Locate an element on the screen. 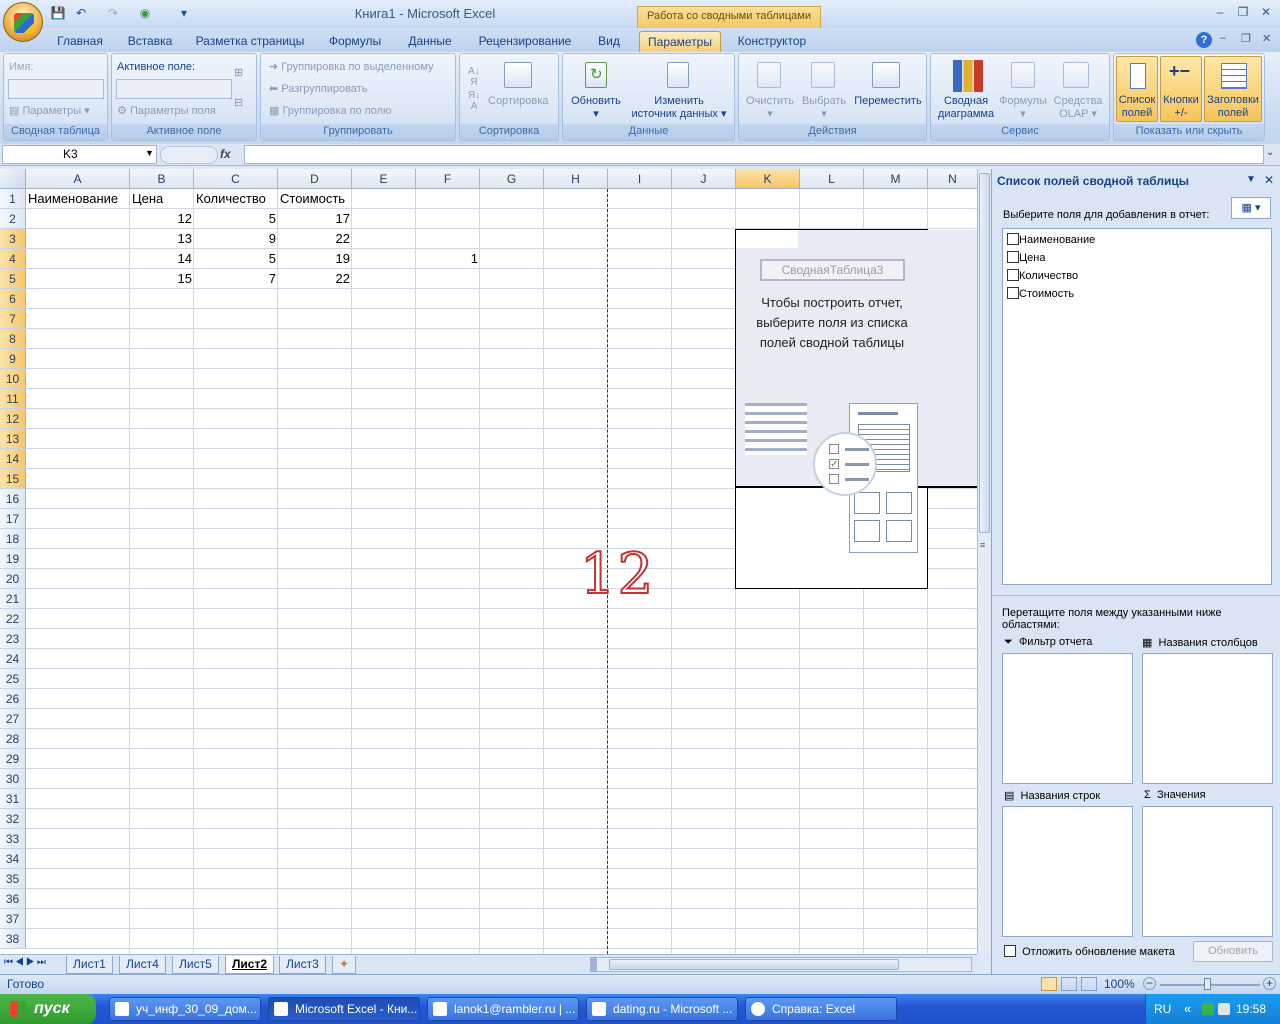 This screenshot has height=1024, width=1280. cell-C5: 7 is located at coordinates (236, 279).